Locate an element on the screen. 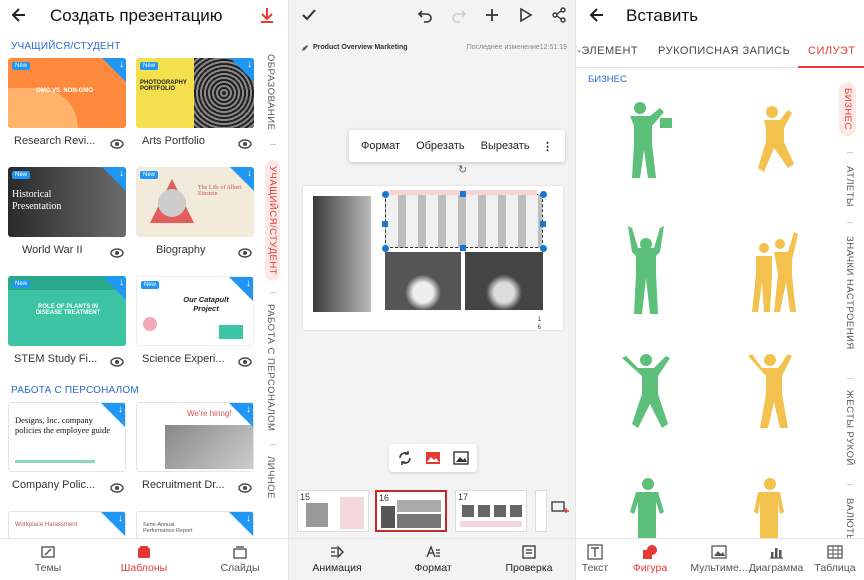 This screenshot has width=864, height=580. category-heading: БИЗНЕС is located at coordinates (607, 79).